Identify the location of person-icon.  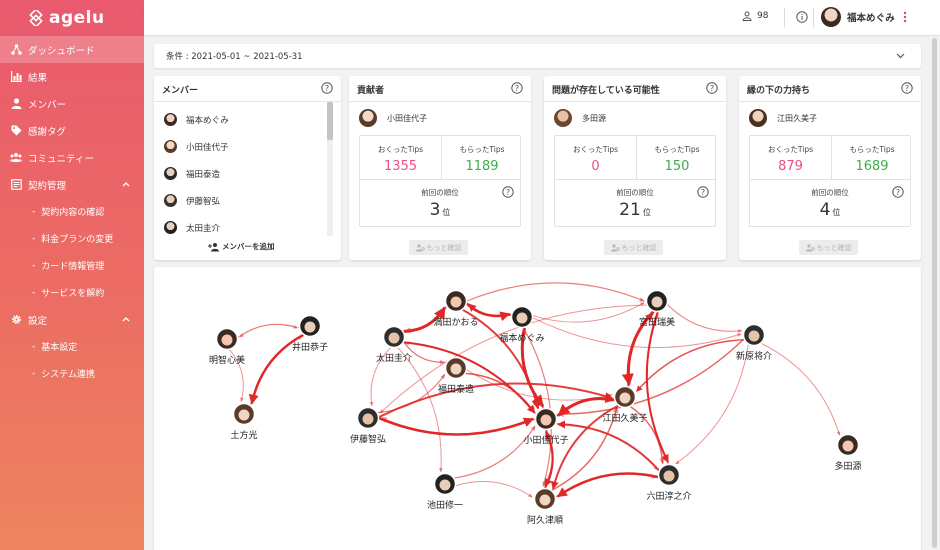
(16, 104).